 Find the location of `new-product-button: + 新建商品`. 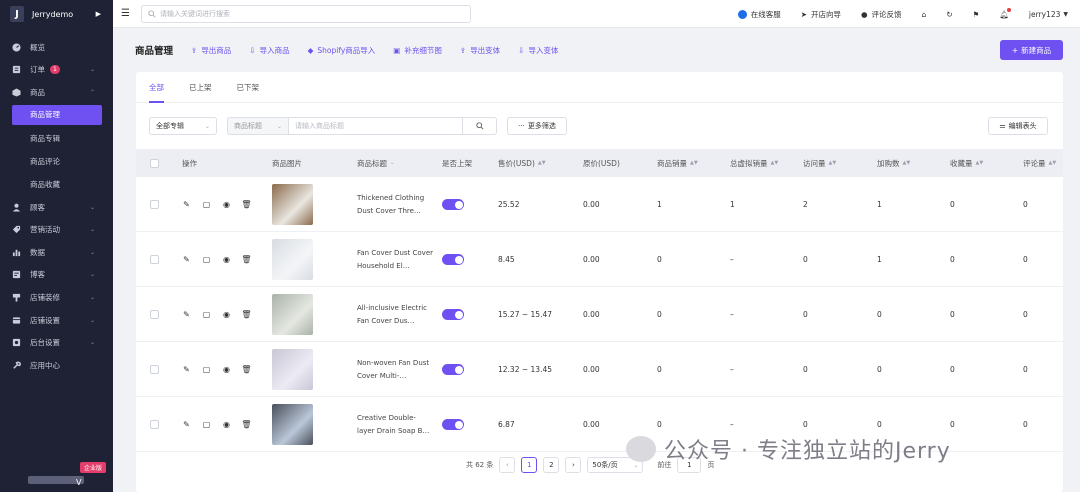

new-product-button: + 新建商品 is located at coordinates (1031, 50).